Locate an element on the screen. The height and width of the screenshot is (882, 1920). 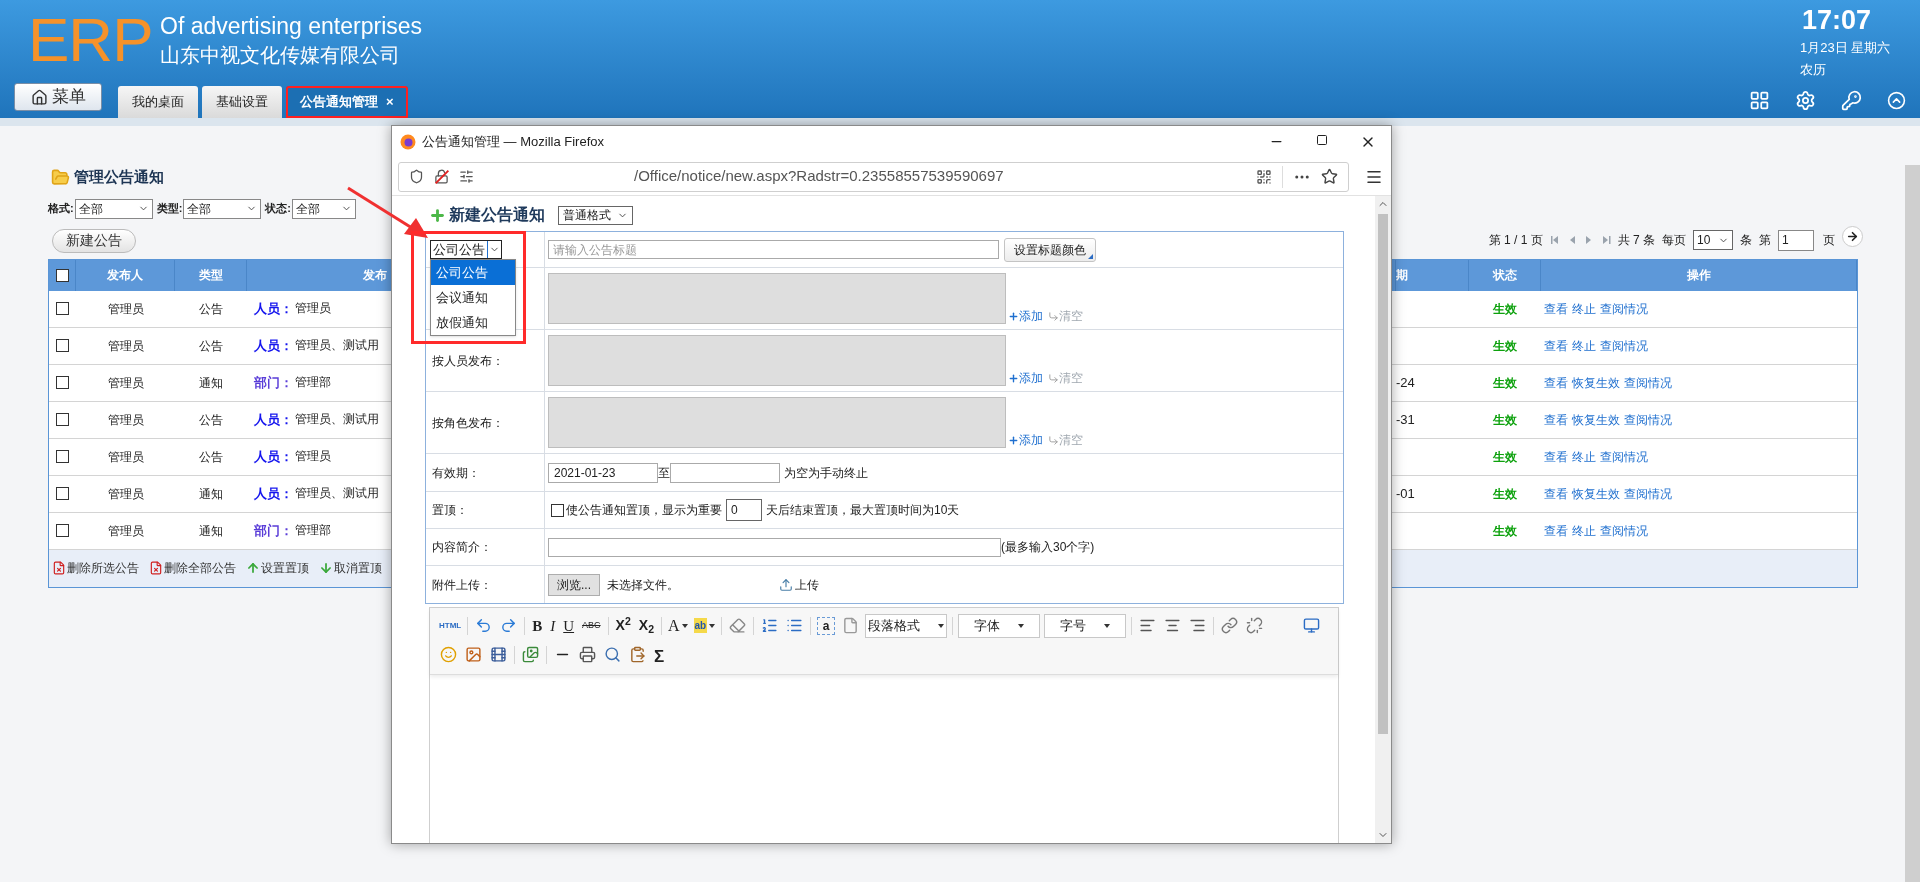
numbered-list-icon is located at coordinates (770, 625).